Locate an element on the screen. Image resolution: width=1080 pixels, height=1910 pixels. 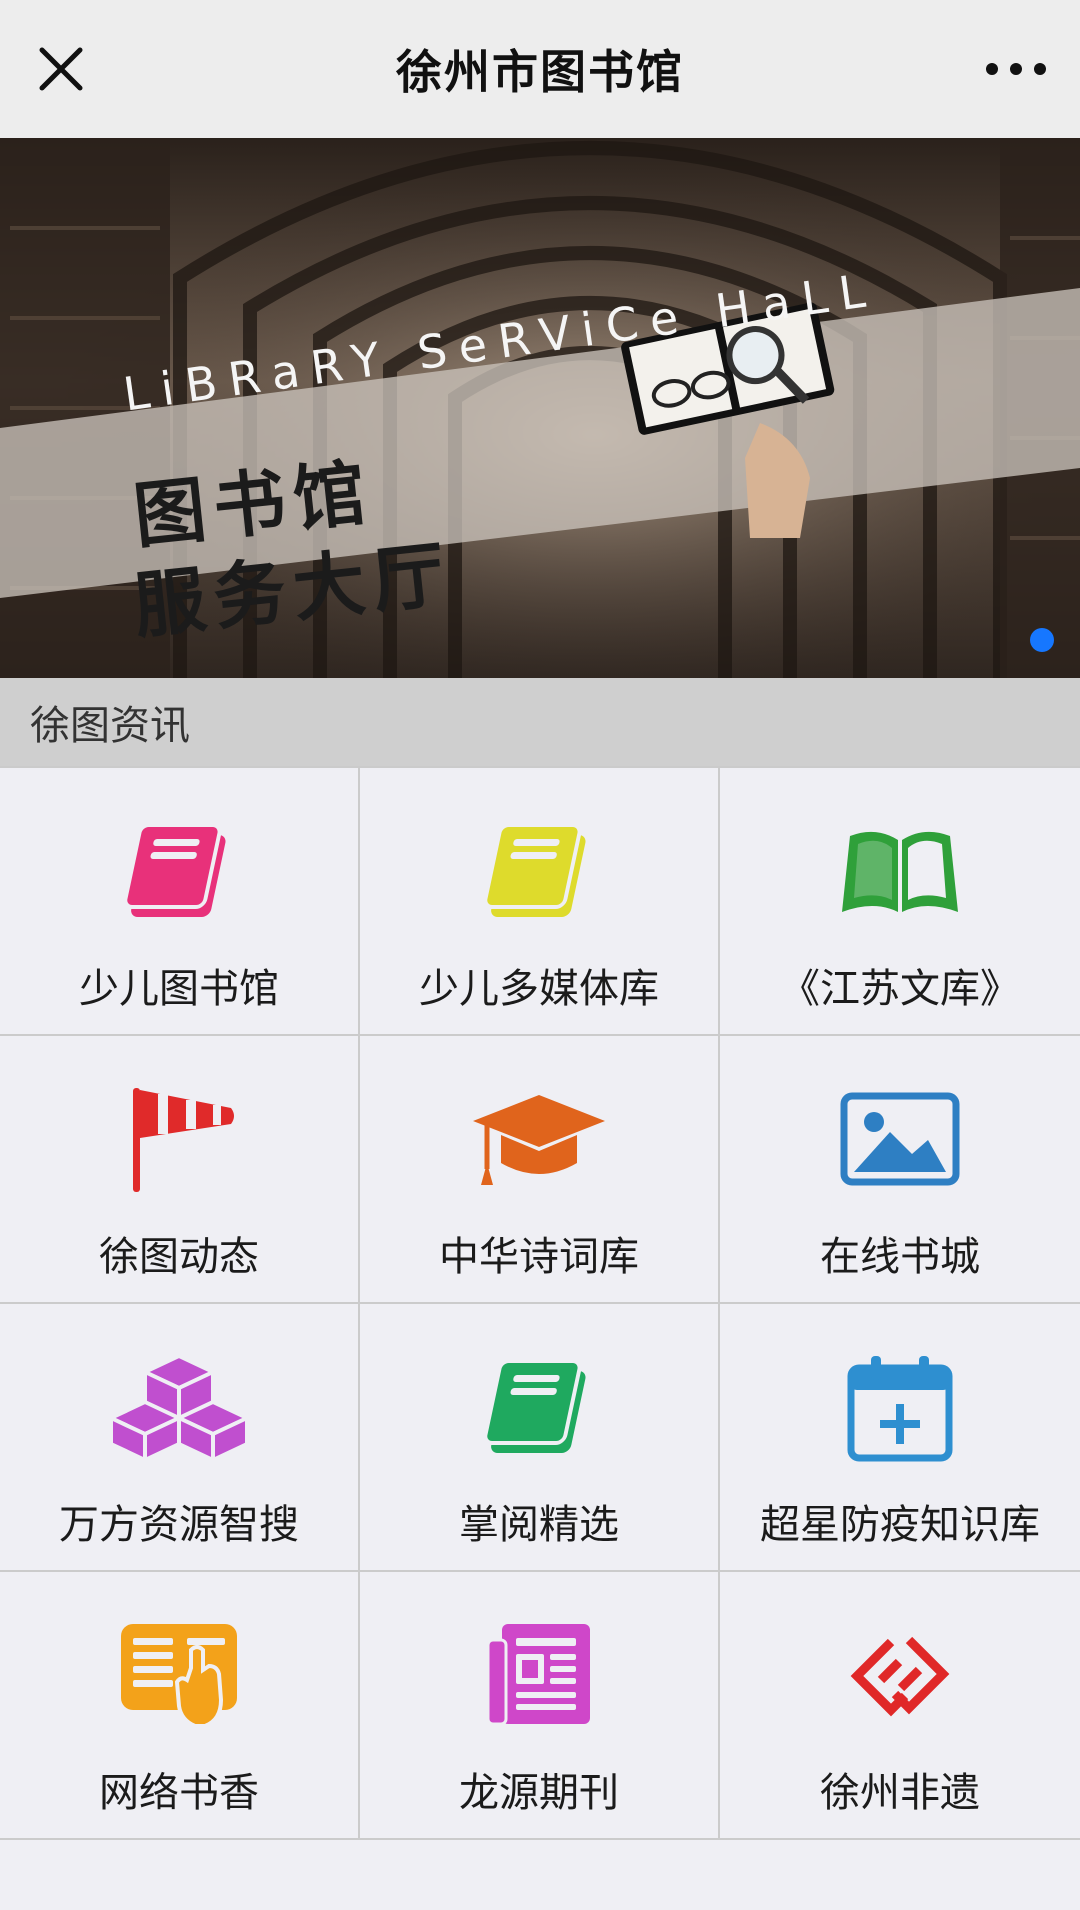
grid-item-label: 掌阅精选 is located at coordinates (539, 1525).